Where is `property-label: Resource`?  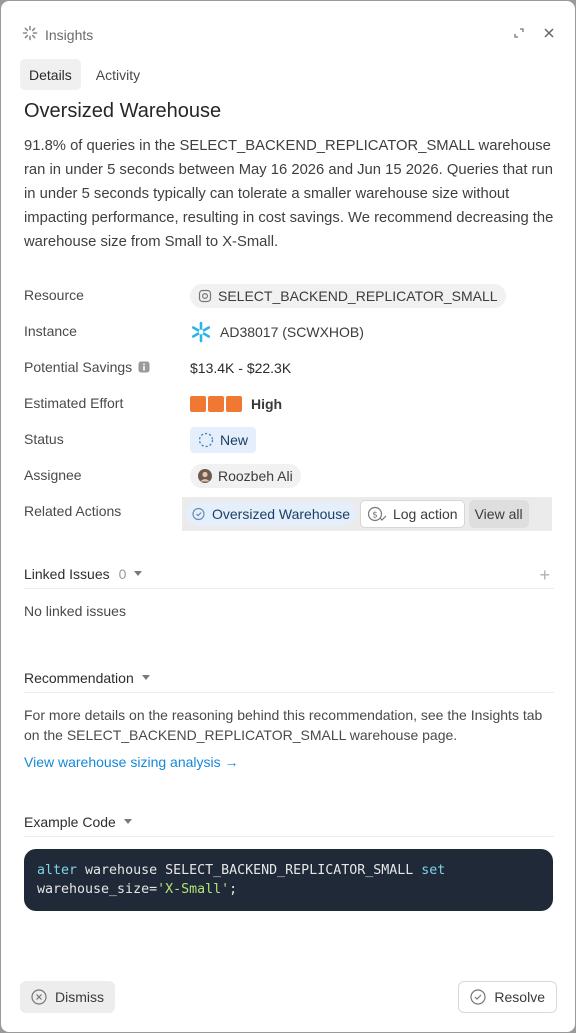 property-label: Resource is located at coordinates (54, 295).